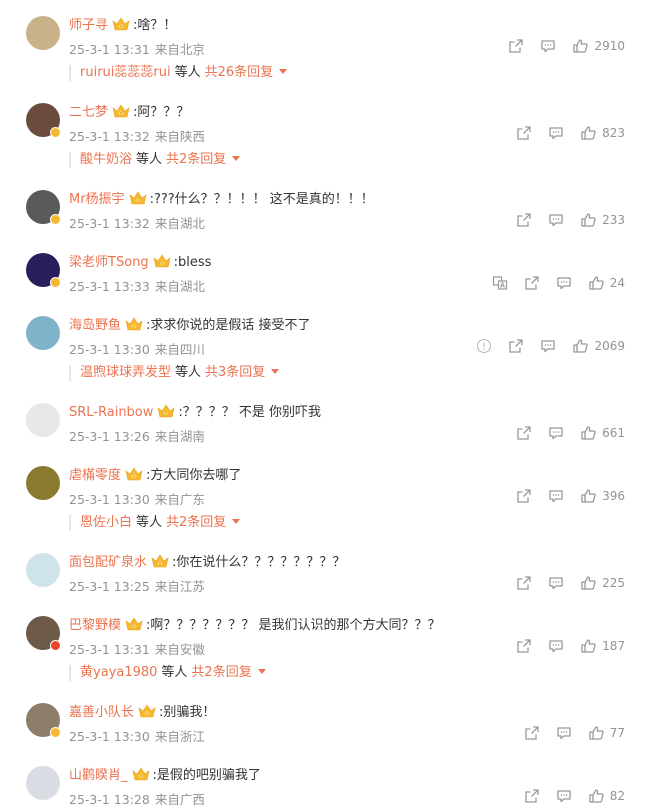 This screenshot has width=649, height=808. I want to click on comment-text: :方大同你去哪了, so click(194, 475).